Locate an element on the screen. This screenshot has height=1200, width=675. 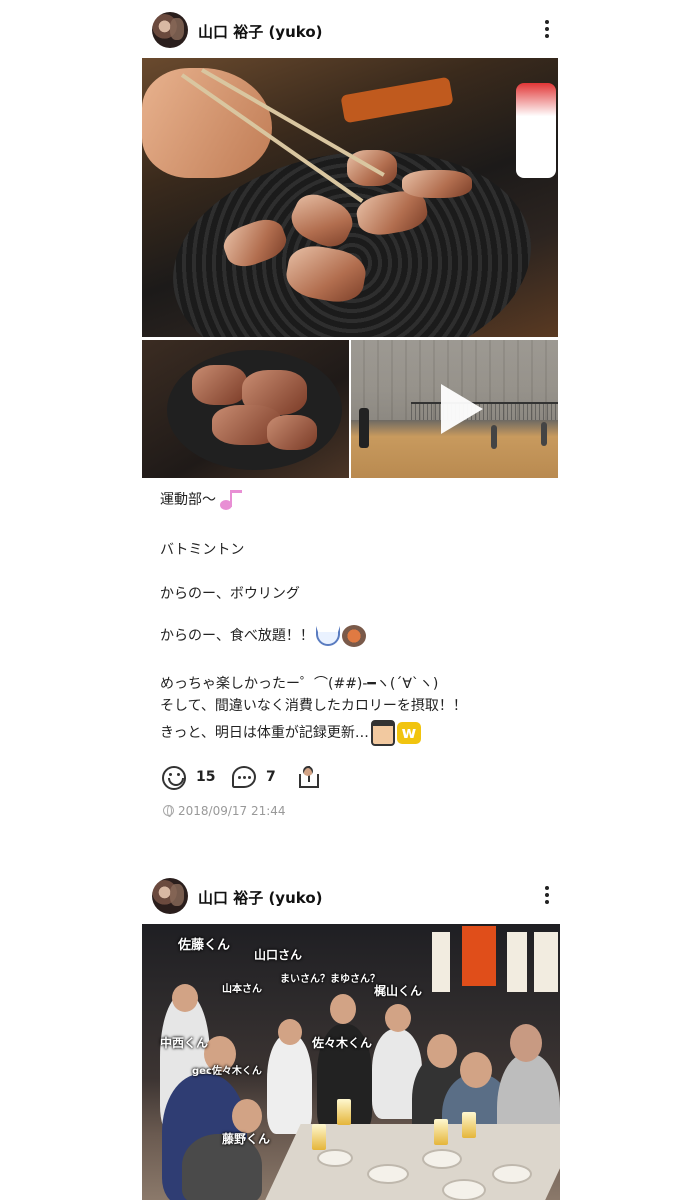
photo-tag: まいさん？まゆさん？ is located at coordinates (330, 979).